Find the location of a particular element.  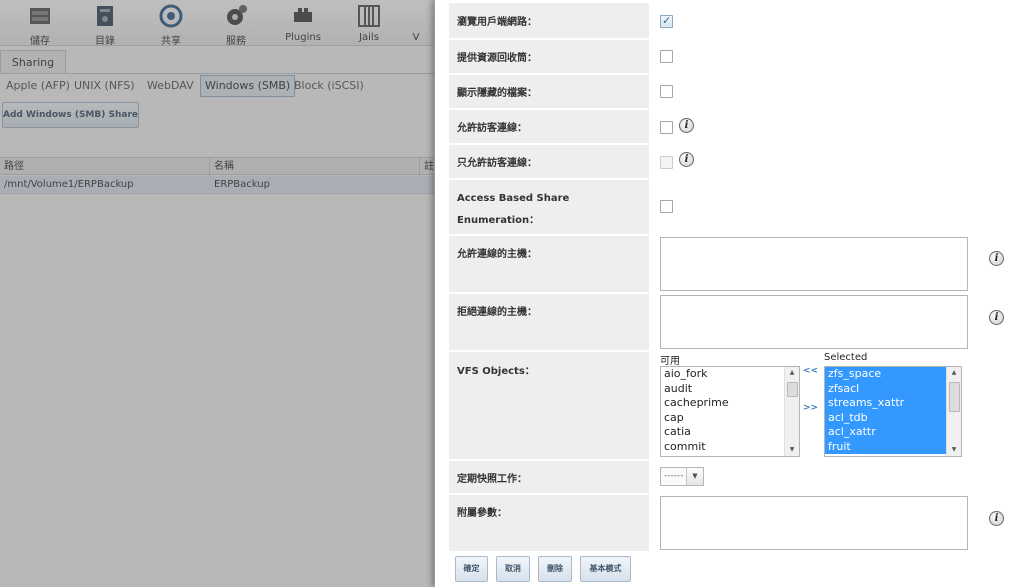

remove-vfs-button: << is located at coordinates (810, 371).